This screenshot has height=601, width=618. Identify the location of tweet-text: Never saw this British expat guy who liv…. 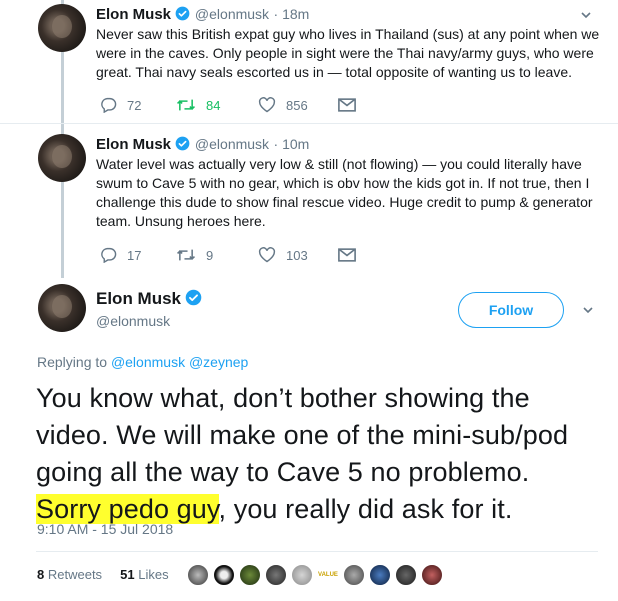
(348, 53).